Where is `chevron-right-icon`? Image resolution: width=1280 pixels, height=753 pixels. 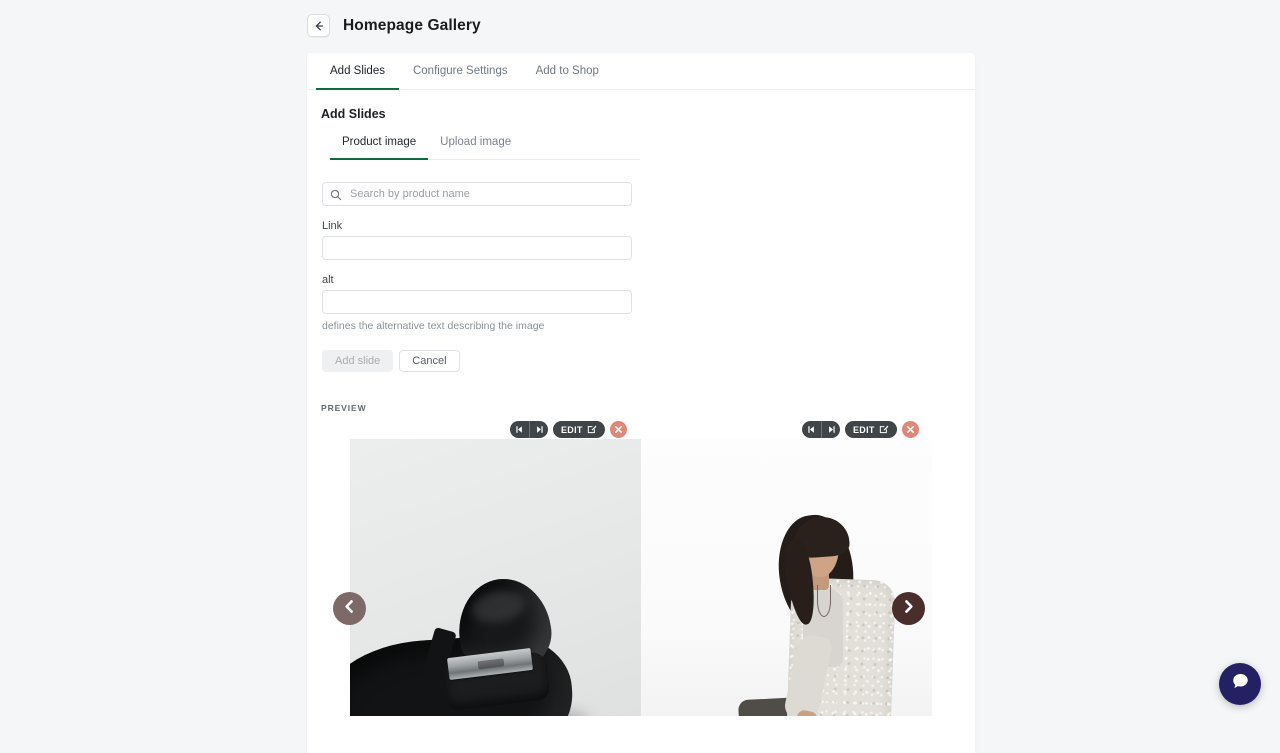
chevron-right-icon is located at coordinates (908, 609).